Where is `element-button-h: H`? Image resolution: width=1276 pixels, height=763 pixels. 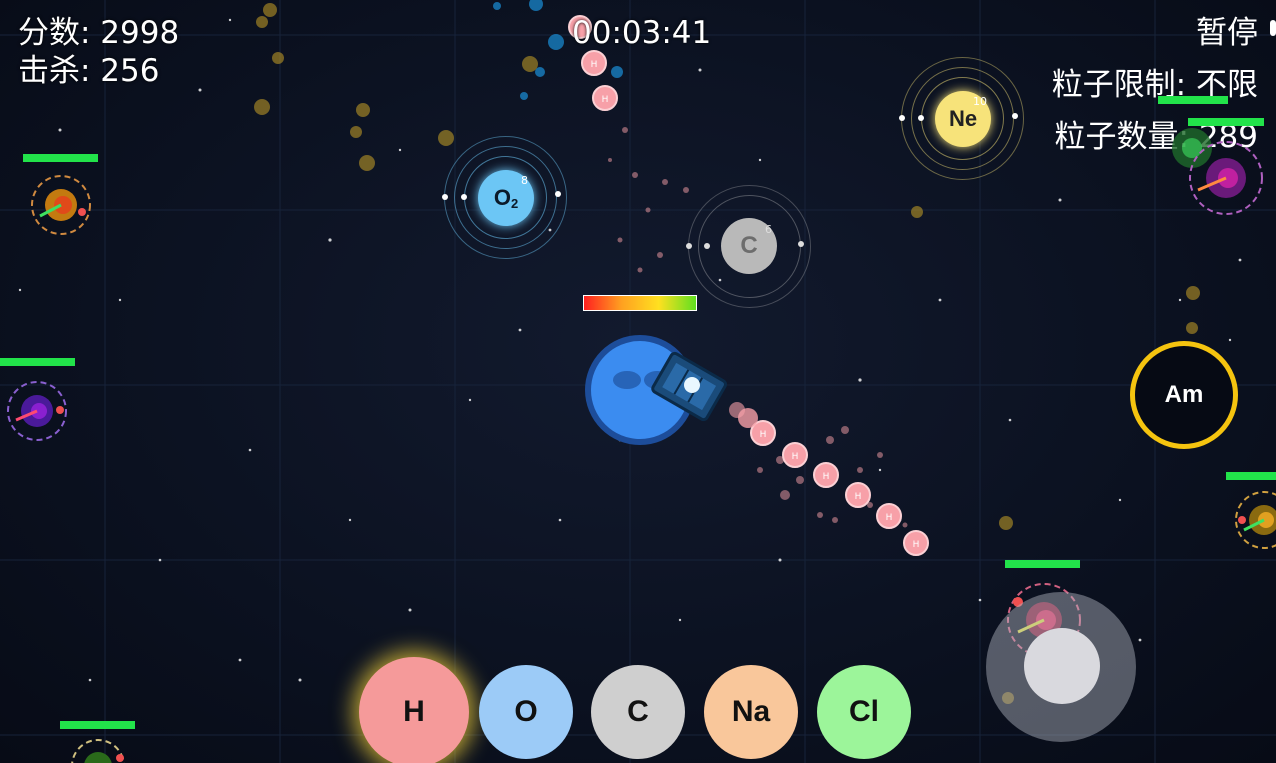
element-button-h: H is located at coordinates (414, 710).